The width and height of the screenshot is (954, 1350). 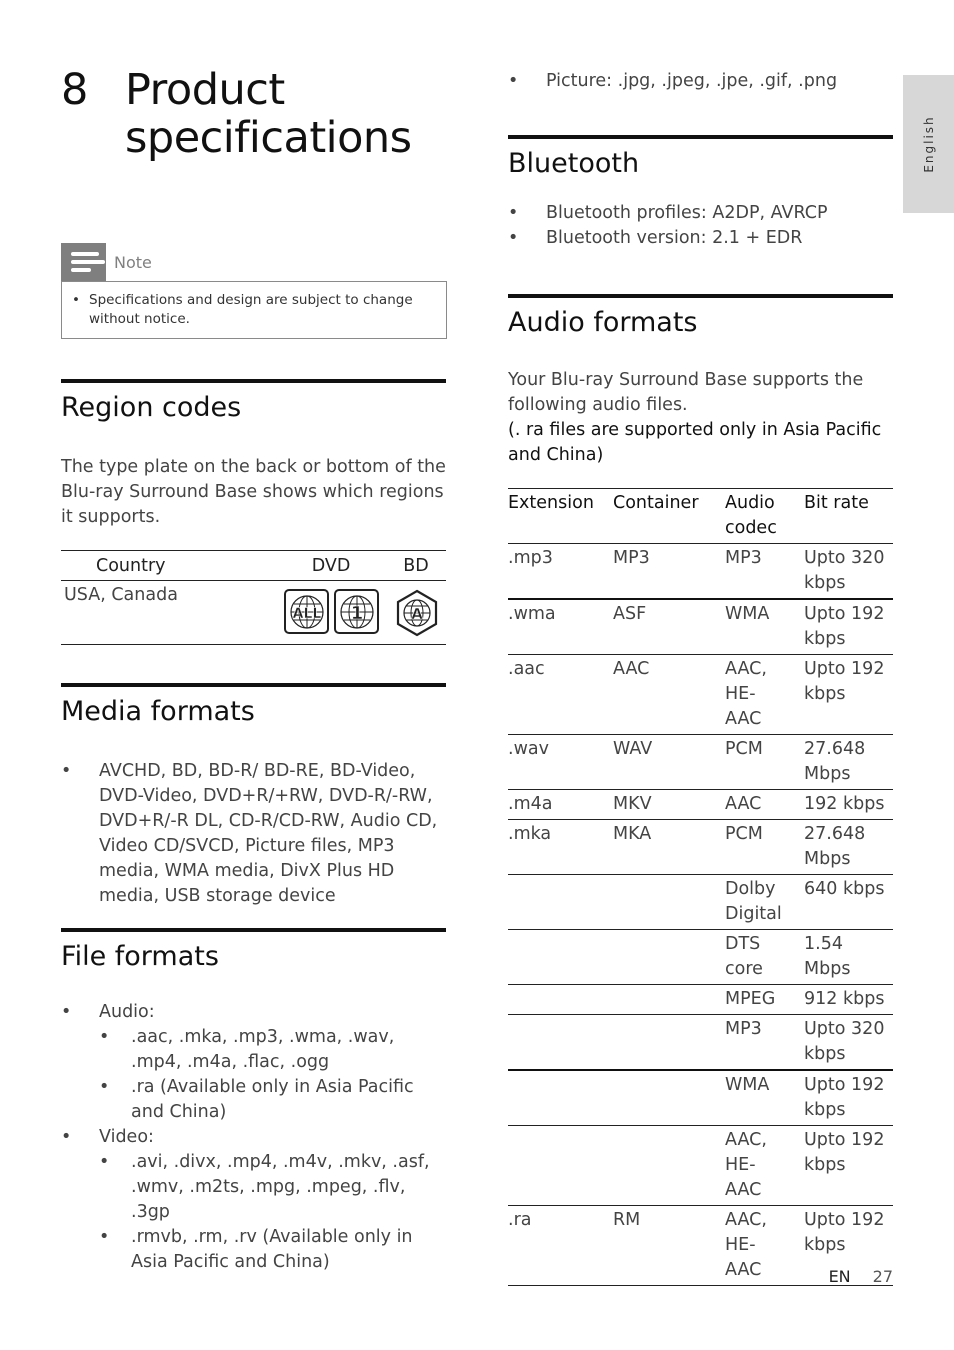 What do you see at coordinates (700, 695) in the screenshot?
I see `table-row: .aac AAC AAC, HE- AAC Upto 192 kbps` at bounding box center [700, 695].